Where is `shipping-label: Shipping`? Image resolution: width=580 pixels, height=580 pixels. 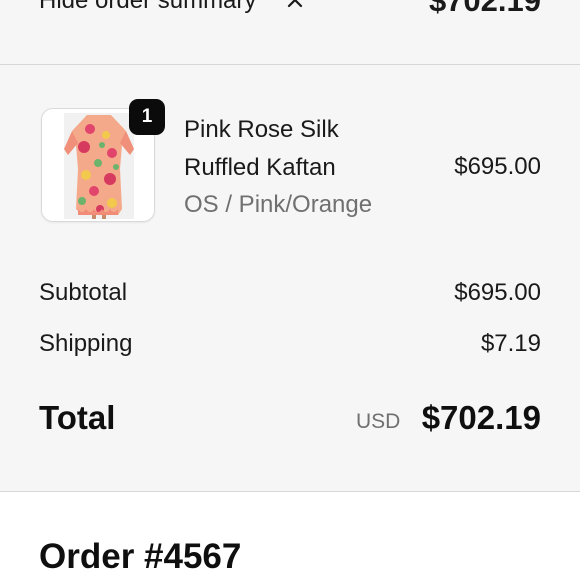
shipping-label: Shipping is located at coordinates (86, 343).